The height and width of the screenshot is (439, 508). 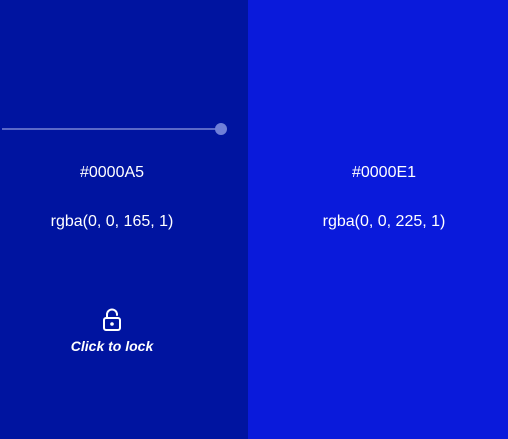 What do you see at coordinates (112, 173) in the screenshot?
I see `hex-value: #0000A5` at bounding box center [112, 173].